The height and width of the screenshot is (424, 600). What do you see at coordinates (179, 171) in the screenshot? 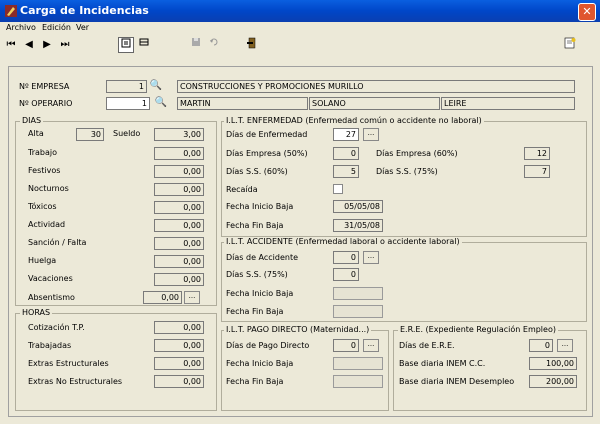
I see `festivos-field: 0,00` at bounding box center [179, 171].